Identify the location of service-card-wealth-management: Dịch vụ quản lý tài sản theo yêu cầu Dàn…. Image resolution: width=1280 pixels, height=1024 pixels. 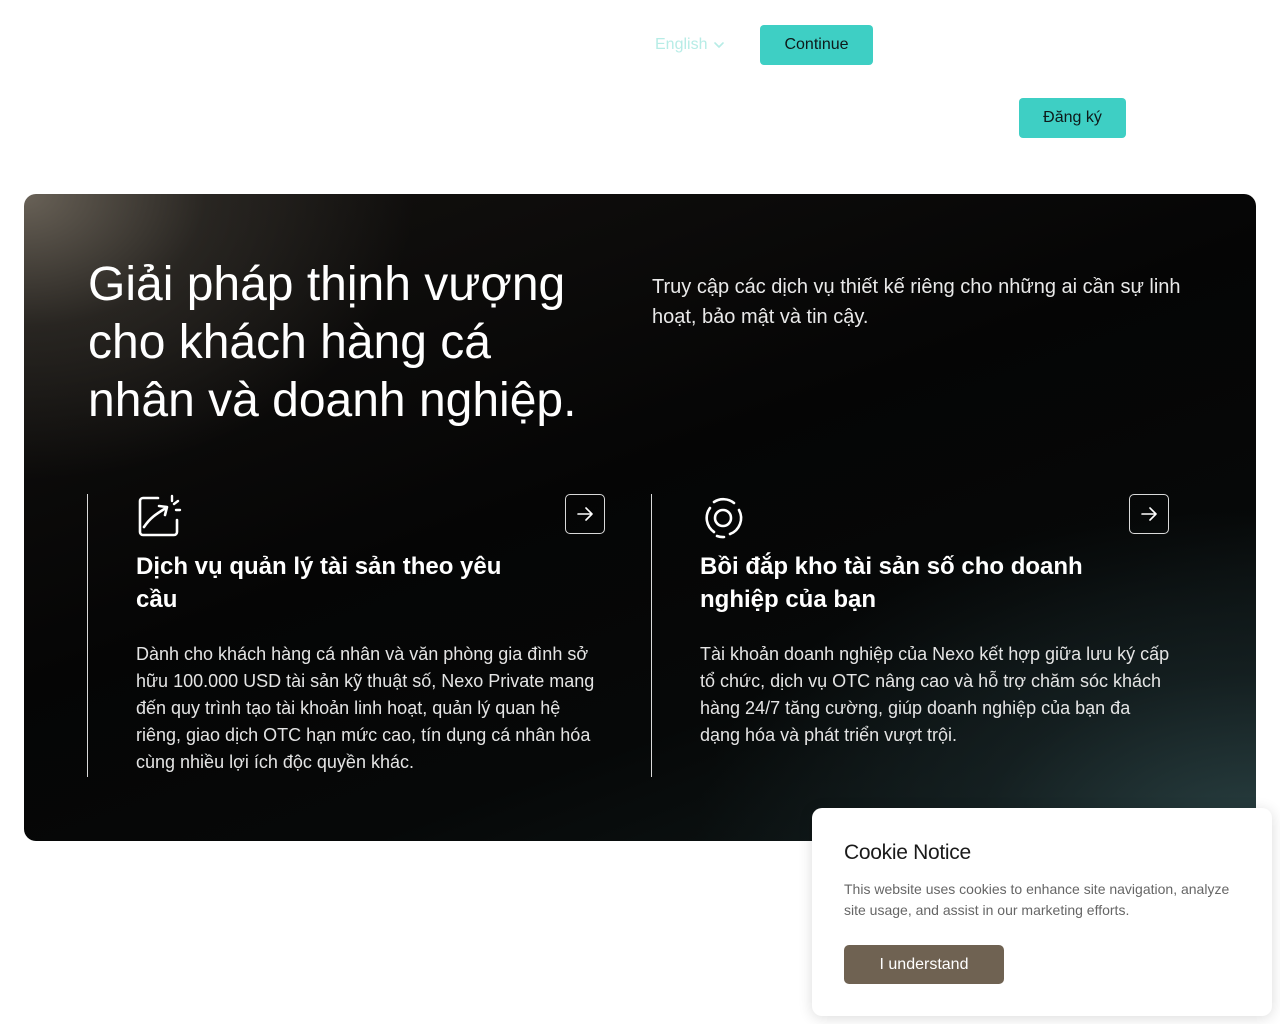
(346, 635).